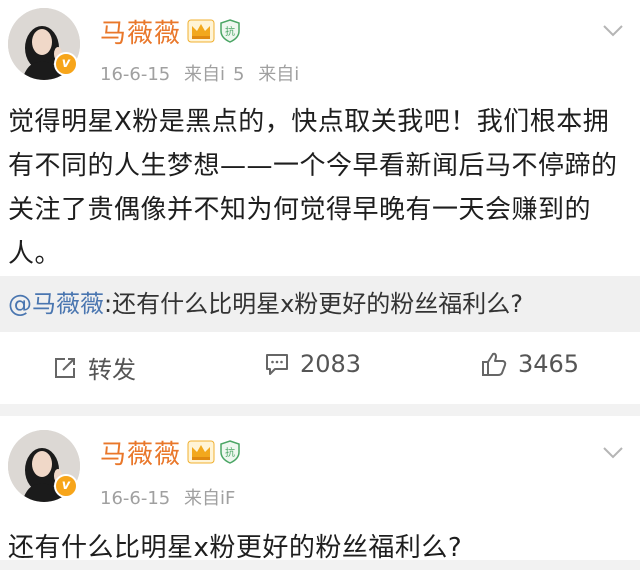 This screenshot has height=570, width=640. I want to click on post-separator, so click(320, 410).